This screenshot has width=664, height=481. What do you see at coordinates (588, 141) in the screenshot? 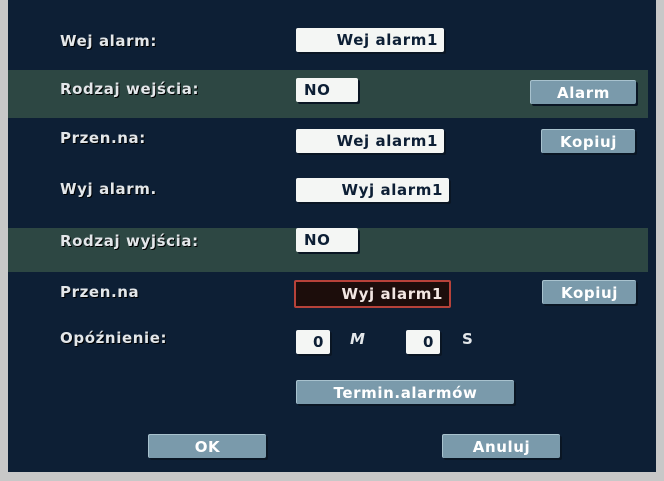
I see `input-copy-button: Kopiuj` at bounding box center [588, 141].